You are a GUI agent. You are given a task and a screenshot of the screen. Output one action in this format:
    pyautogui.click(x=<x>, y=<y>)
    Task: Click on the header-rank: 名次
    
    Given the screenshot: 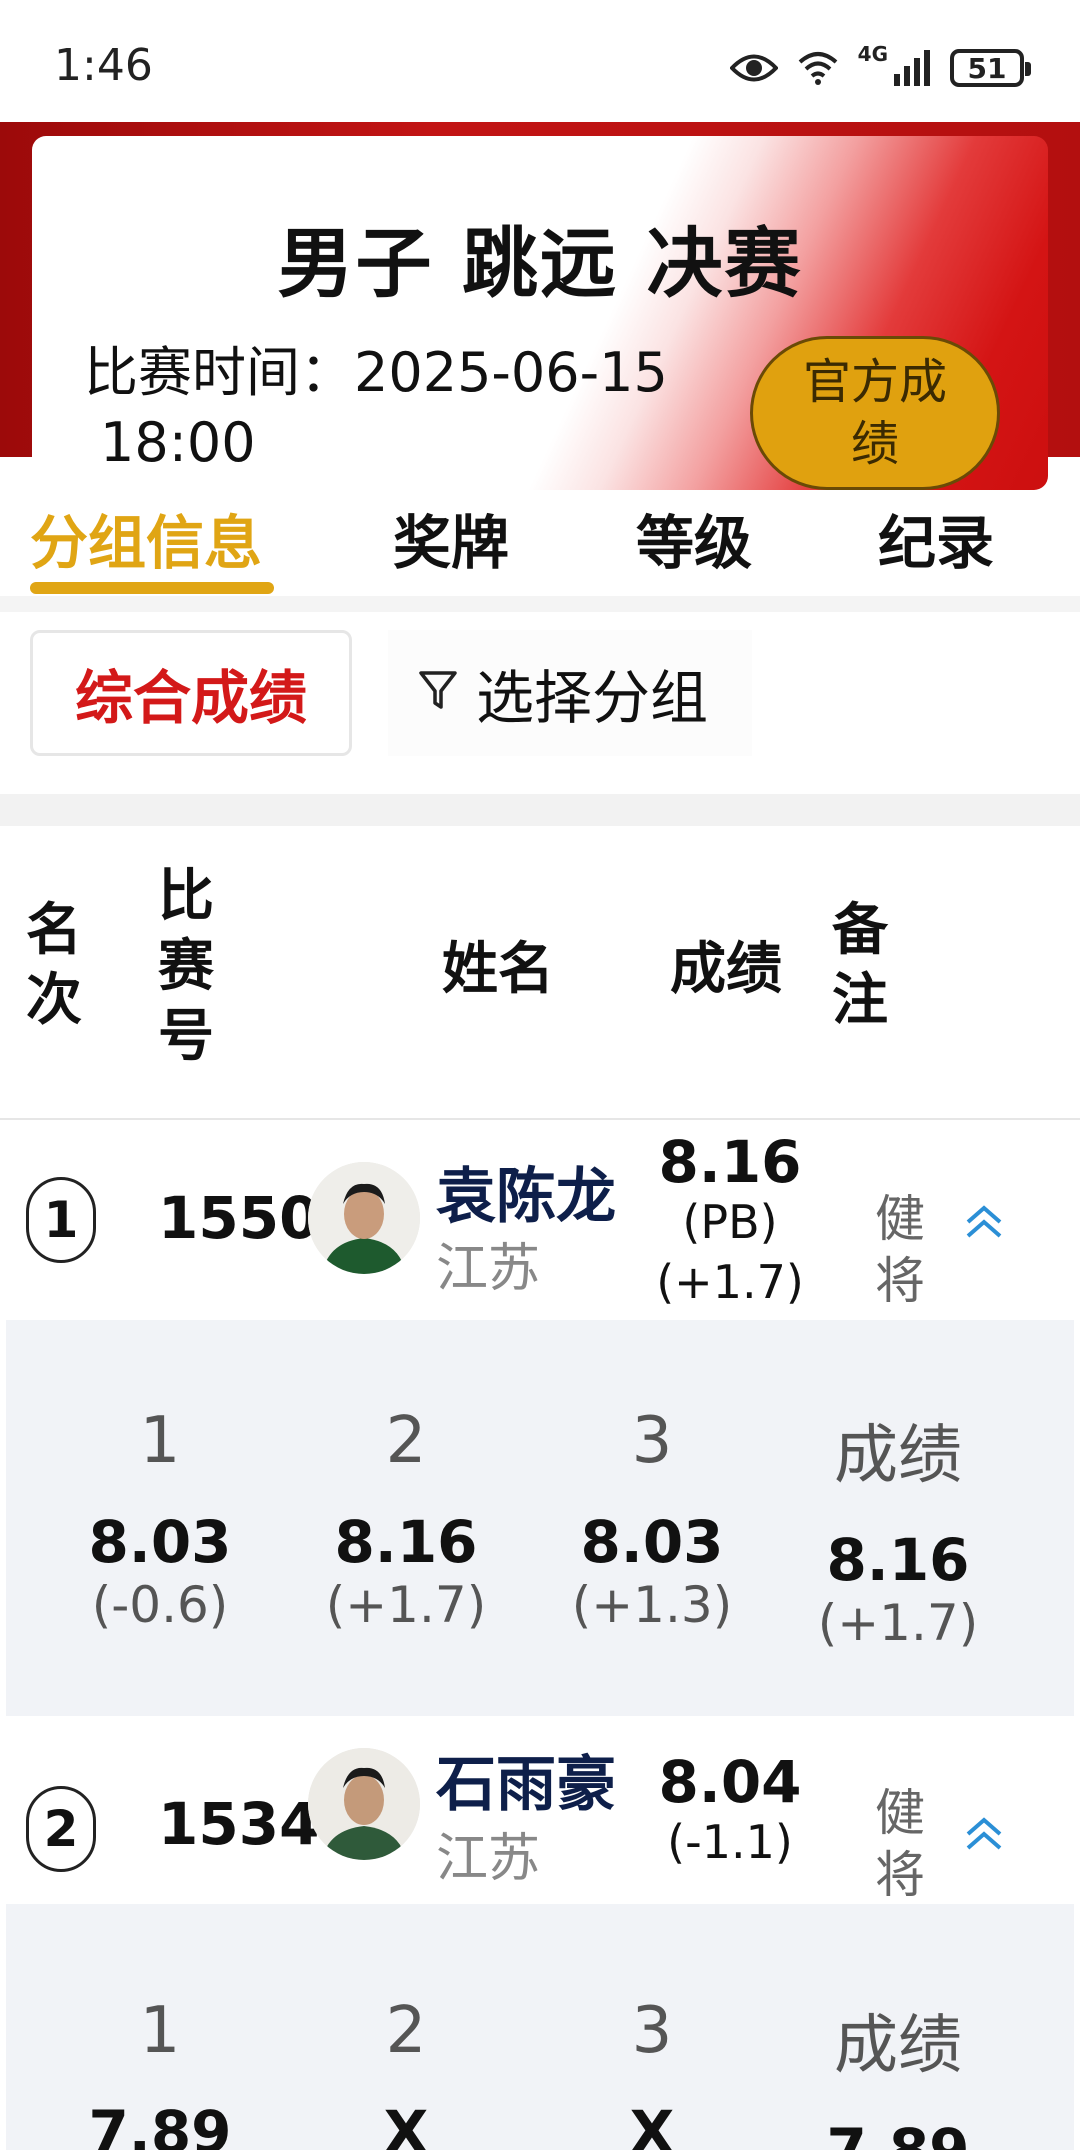 What is the action you would take?
    pyautogui.click(x=54, y=965)
    